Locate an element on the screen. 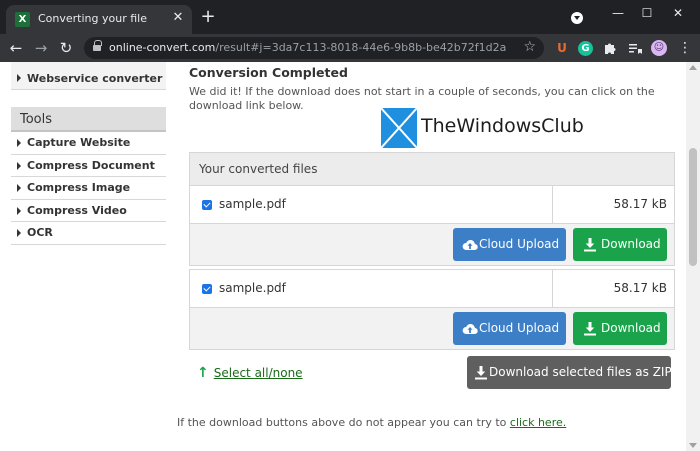  excel-favicon-icon: X is located at coordinates (22, 19).